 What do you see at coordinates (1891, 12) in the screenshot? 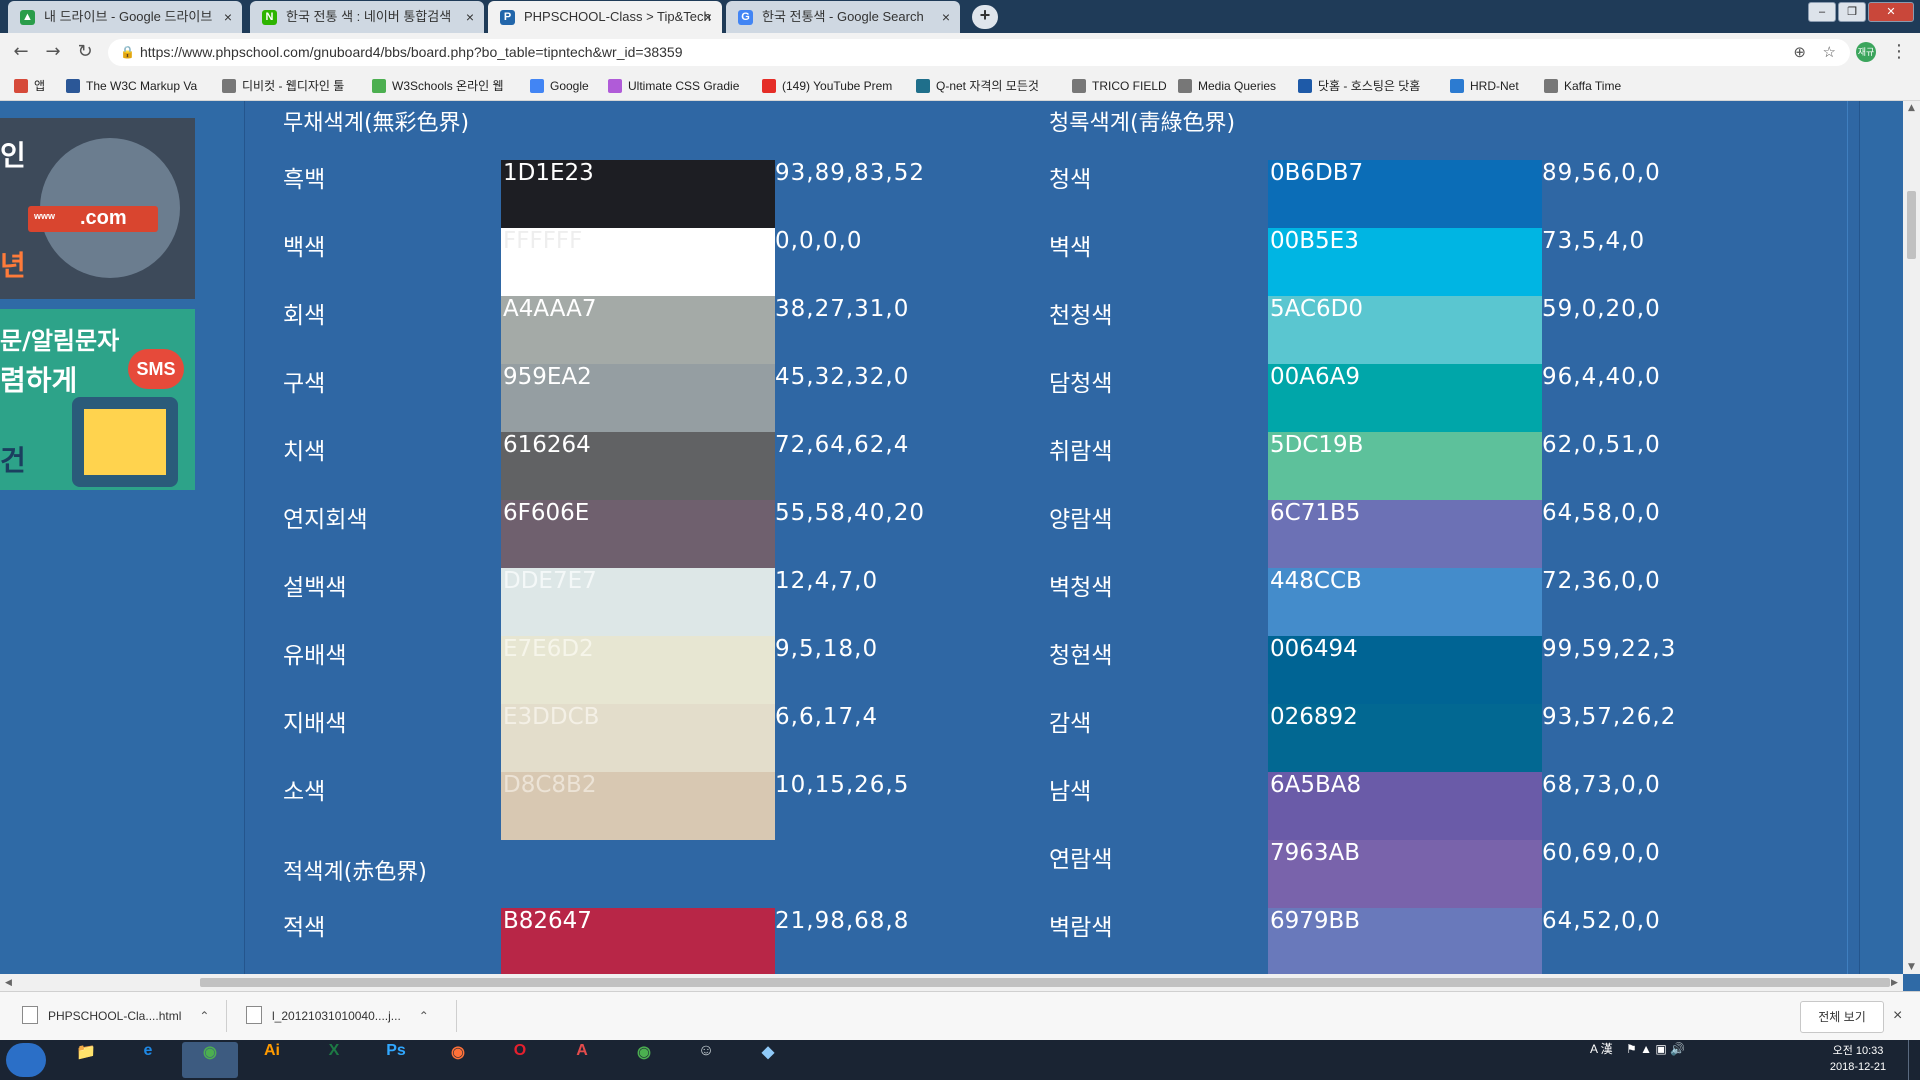
I see `close-window-button: ✕` at bounding box center [1891, 12].